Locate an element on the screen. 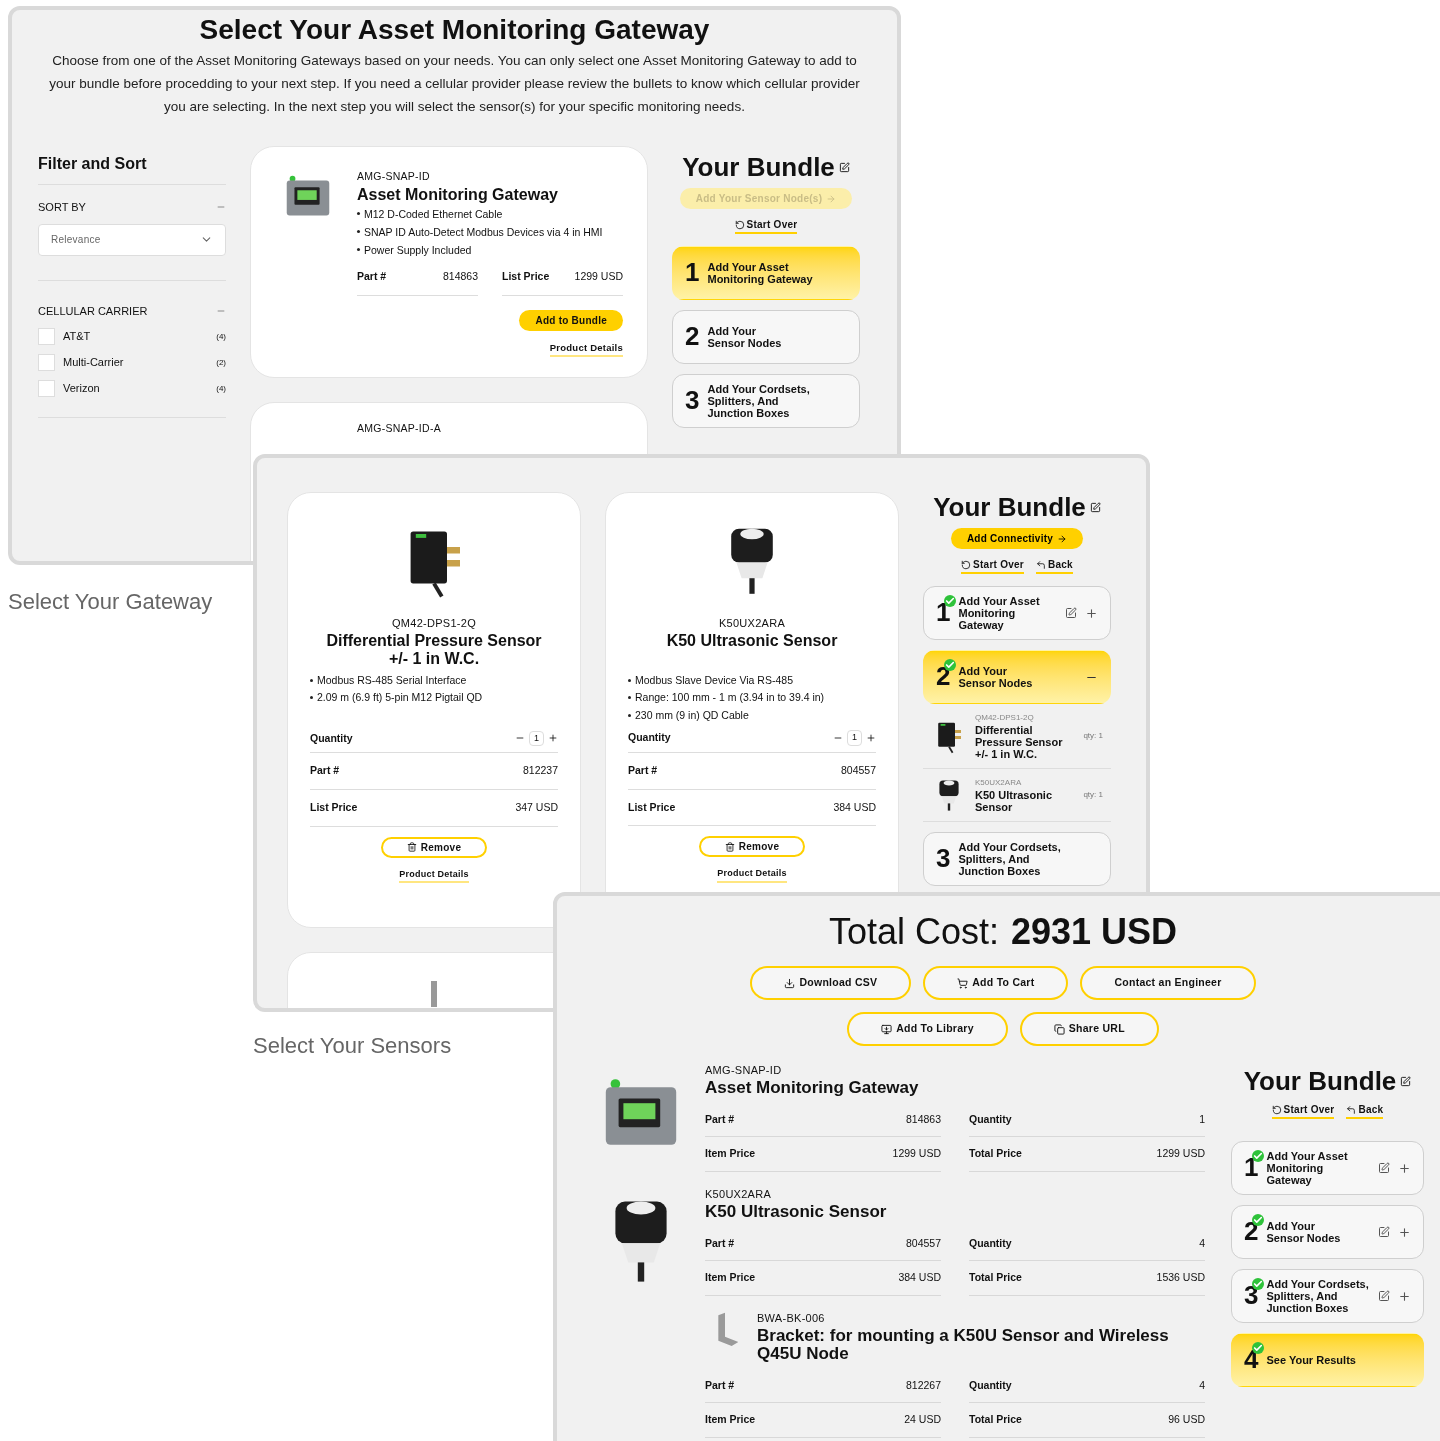 The width and height of the screenshot is (1440, 1441). screen-caption: Select Your Sensors is located at coordinates (352, 1046).